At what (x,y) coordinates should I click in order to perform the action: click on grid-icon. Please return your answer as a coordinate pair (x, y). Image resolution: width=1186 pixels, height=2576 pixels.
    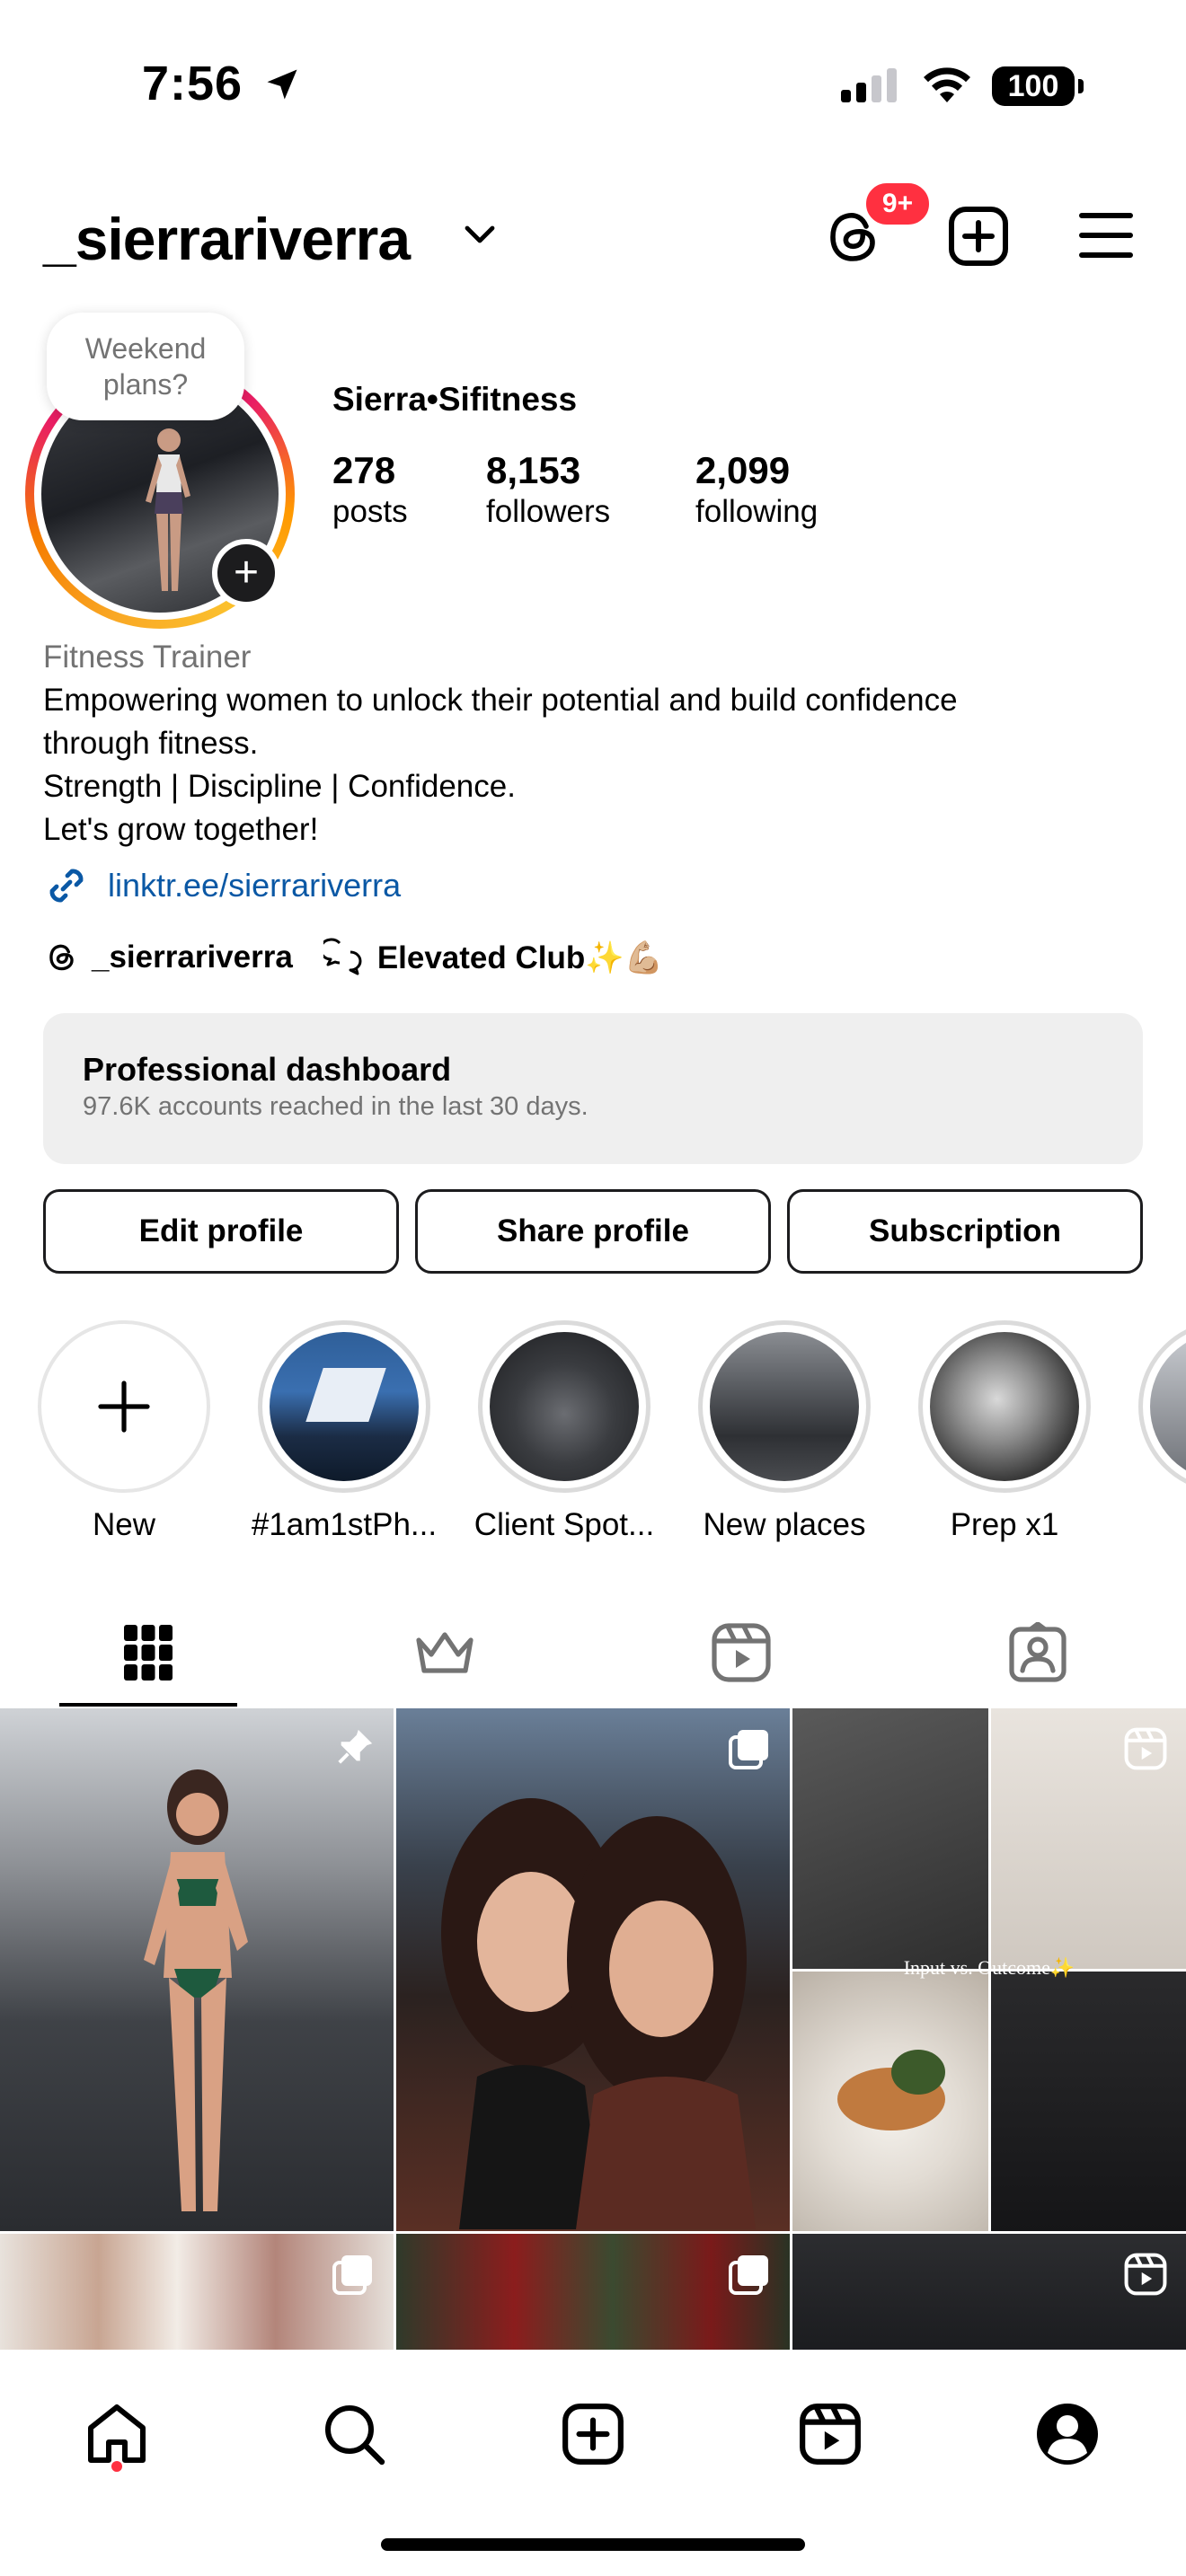
    Looking at the image, I should click on (148, 1653).